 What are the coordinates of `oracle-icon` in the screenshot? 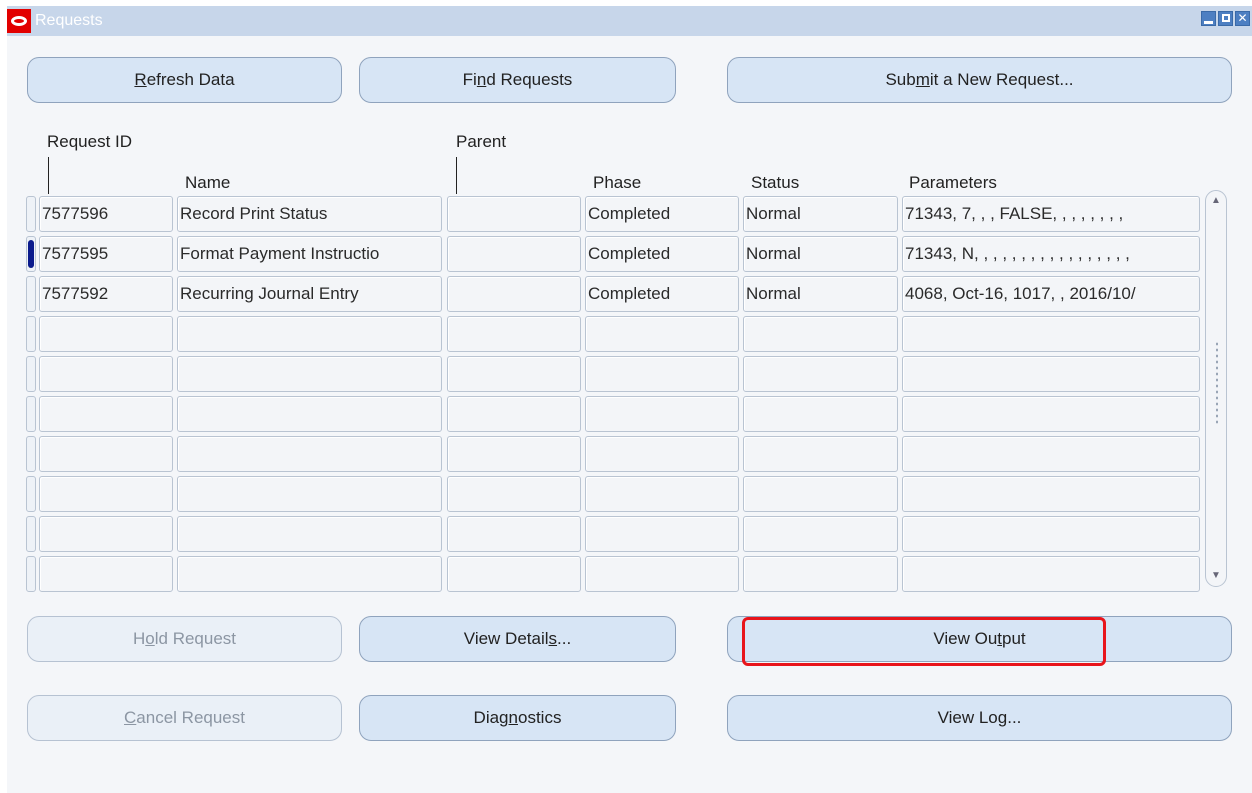 It's located at (19, 21).